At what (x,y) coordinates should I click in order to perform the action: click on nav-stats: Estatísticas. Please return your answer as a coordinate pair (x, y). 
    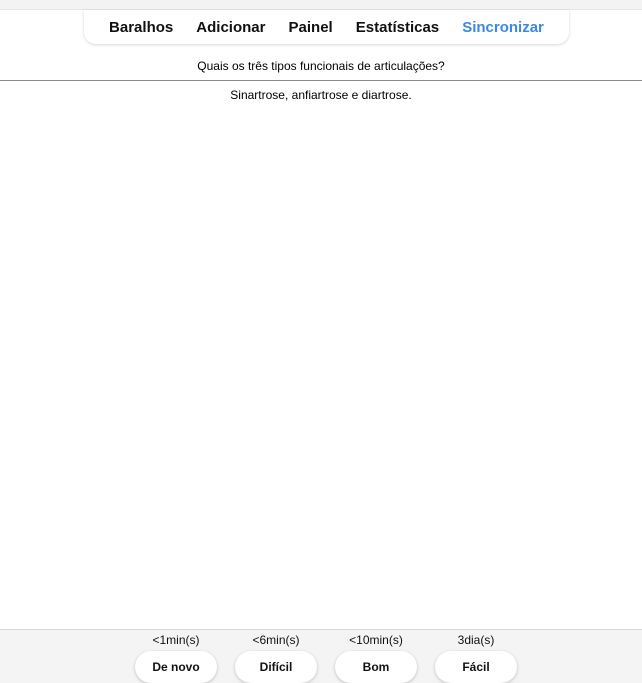
    Looking at the image, I should click on (397, 27).